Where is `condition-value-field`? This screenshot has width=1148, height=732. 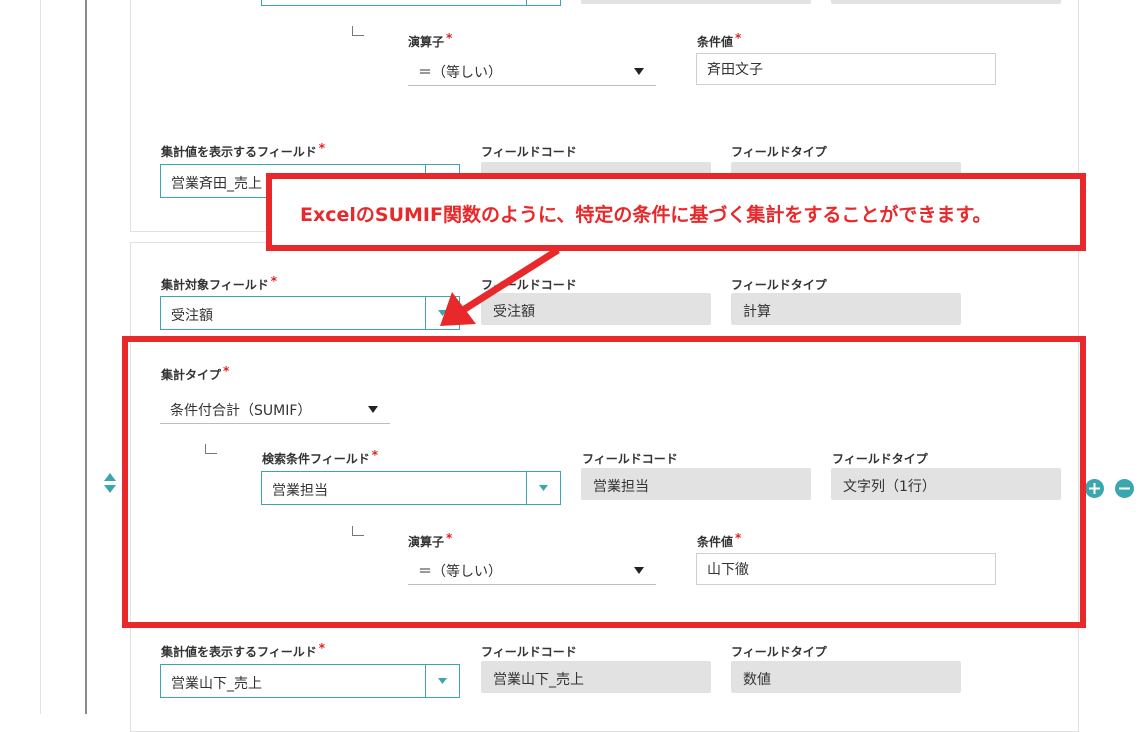 condition-value-field is located at coordinates (834, 69).